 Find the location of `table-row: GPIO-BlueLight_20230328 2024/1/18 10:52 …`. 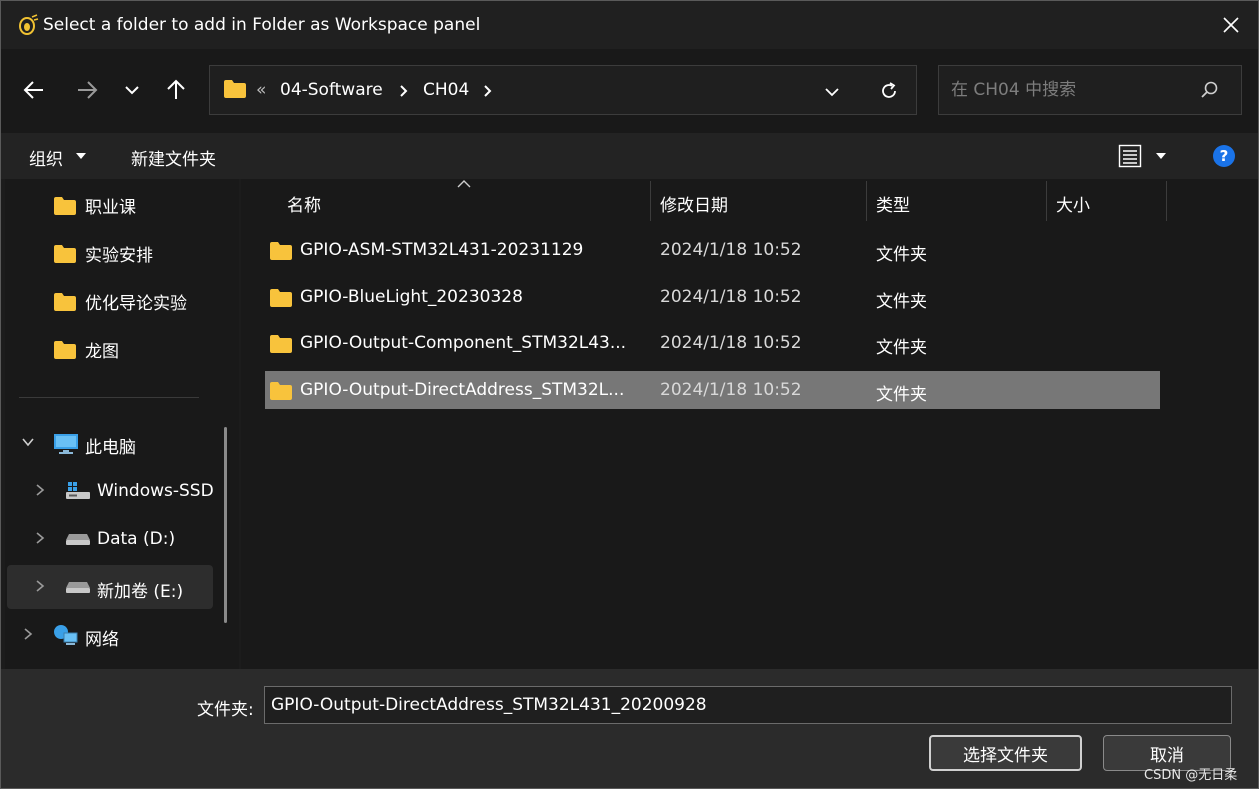

table-row: GPIO-BlueLight_20230328 2024/1/18 10:52 … is located at coordinates (712, 297).